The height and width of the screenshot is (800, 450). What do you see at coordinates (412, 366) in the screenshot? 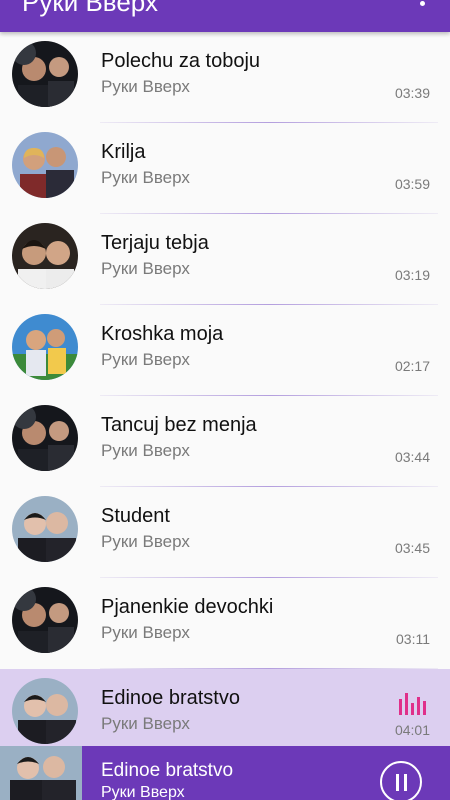
I see `track-duration: 02:17` at bounding box center [412, 366].